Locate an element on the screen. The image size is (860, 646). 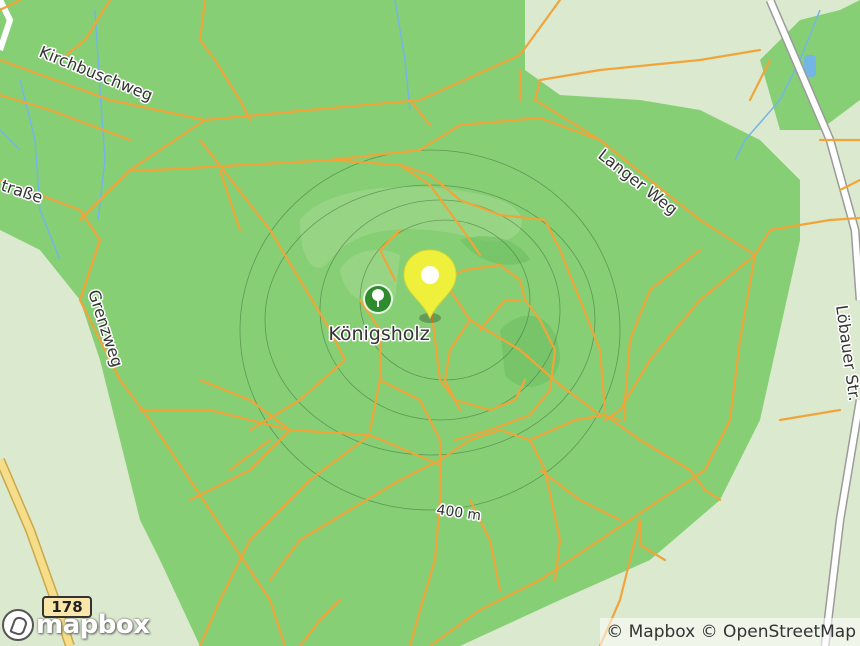
tree-icon is located at coordinates (378, 299).